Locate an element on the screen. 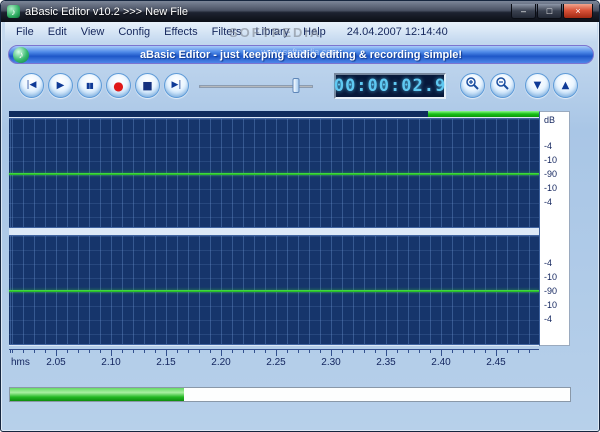 The width and height of the screenshot is (600, 432). record-icon: ● is located at coordinates (118, 85).